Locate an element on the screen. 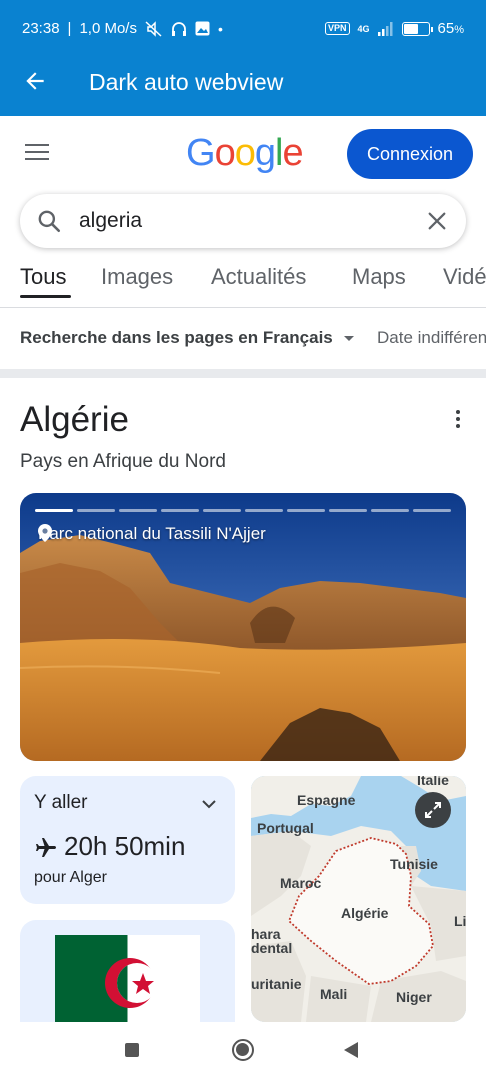 The width and height of the screenshot is (486, 1080). google-logo: Google is located at coordinates (245, 153).